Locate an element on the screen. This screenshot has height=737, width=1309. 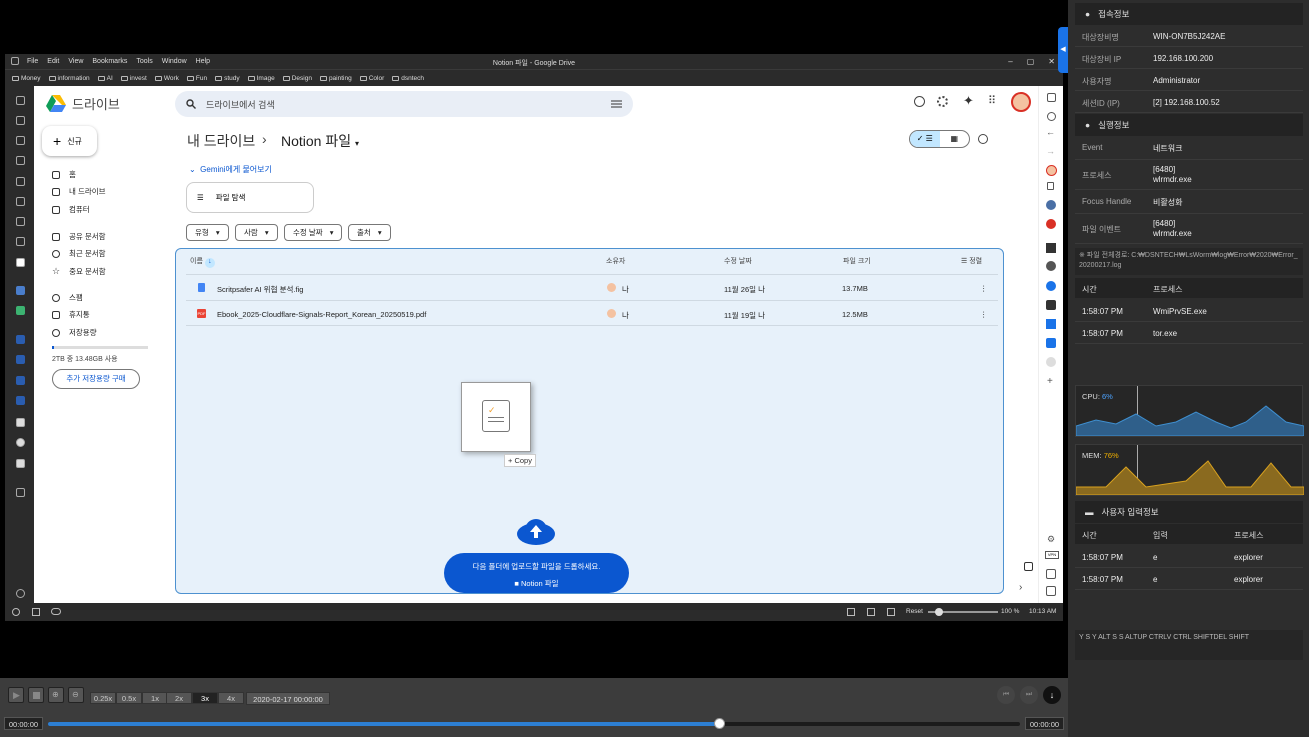
filter-people: 사람 ▾ is located at coordinates (256, 232).